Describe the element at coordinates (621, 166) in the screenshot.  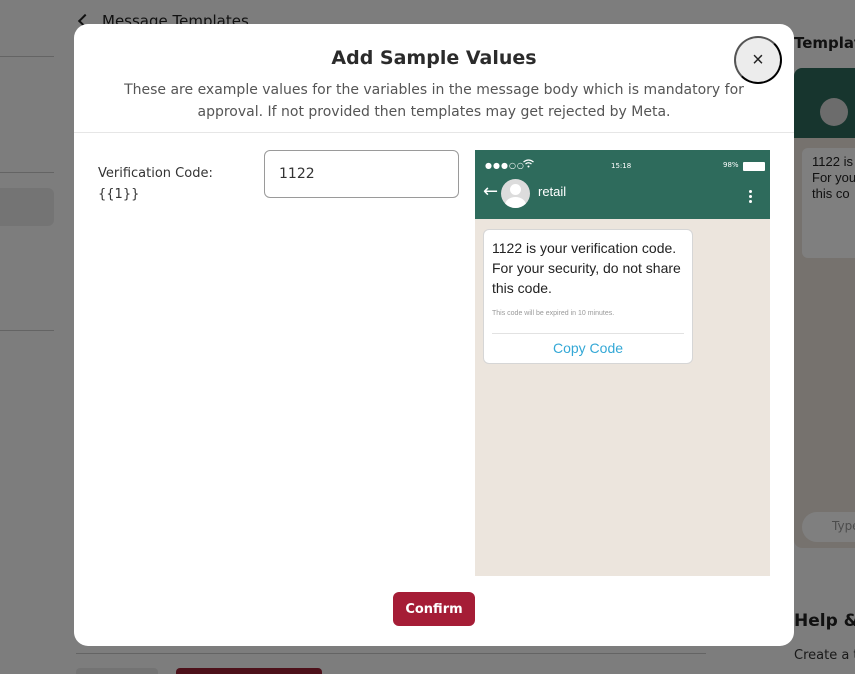
I see `status-time: 15:18` at that location.